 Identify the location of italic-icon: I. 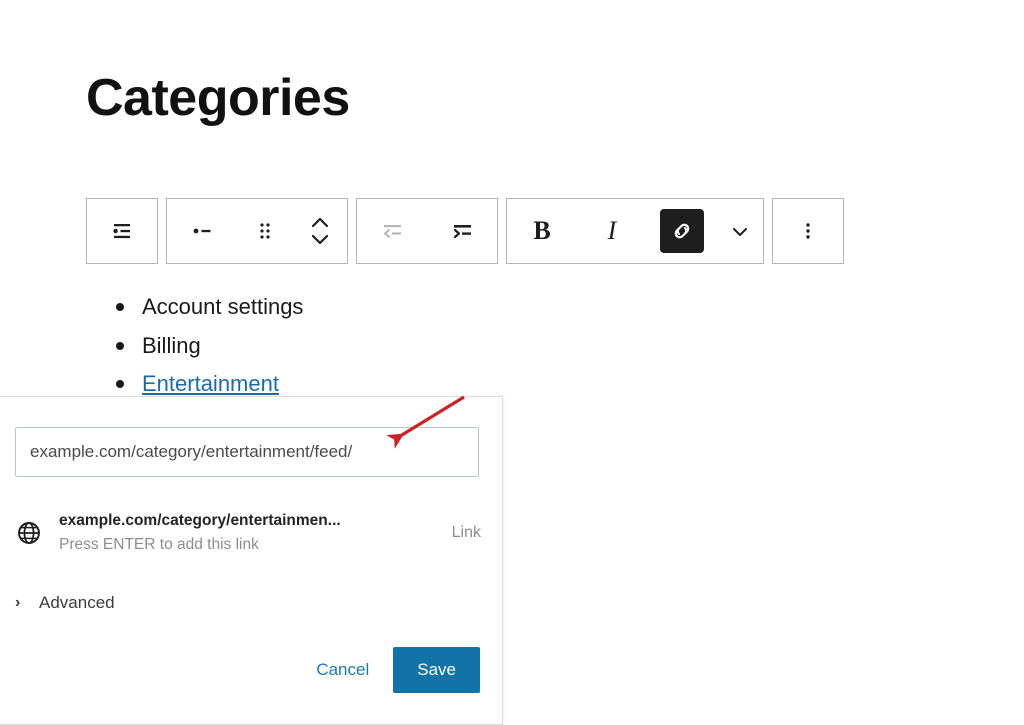
(612, 230).